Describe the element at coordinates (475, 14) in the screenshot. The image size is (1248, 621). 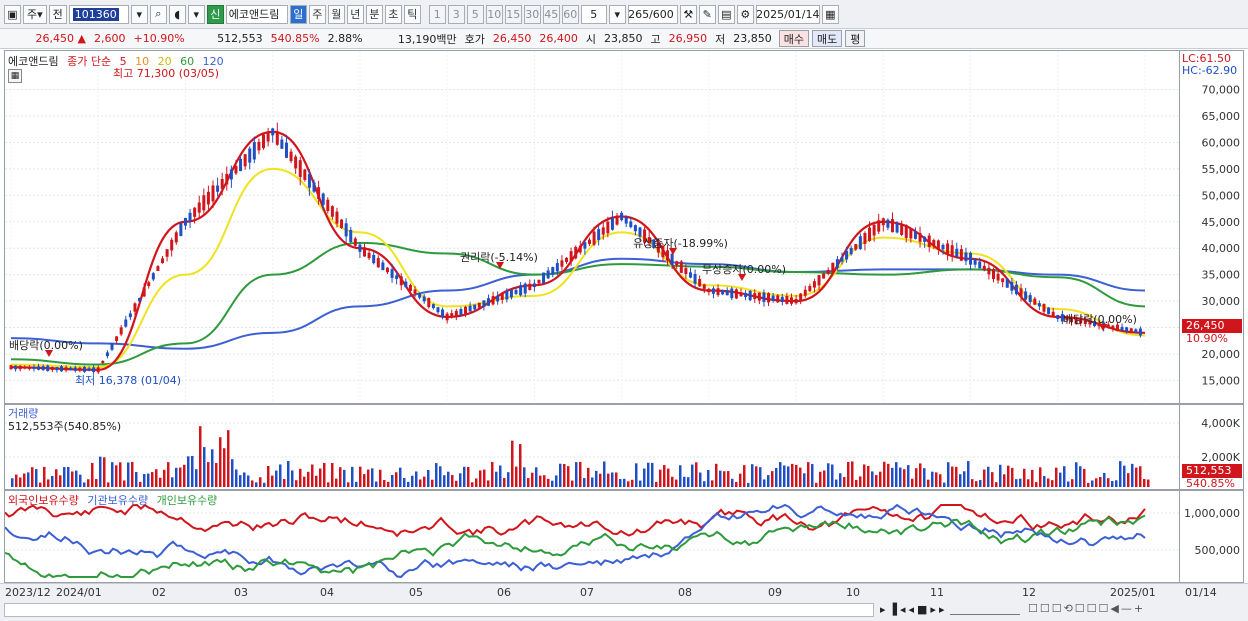
I see `interval-5: 5` at that location.